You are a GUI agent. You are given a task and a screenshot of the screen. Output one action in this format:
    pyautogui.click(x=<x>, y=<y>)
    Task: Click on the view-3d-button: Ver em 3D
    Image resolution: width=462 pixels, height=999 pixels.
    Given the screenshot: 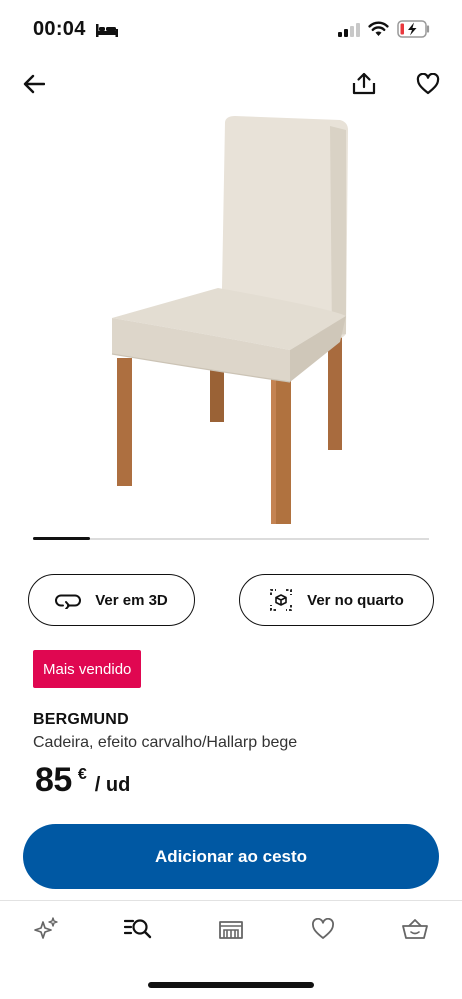 What is the action you would take?
    pyautogui.click(x=111, y=600)
    